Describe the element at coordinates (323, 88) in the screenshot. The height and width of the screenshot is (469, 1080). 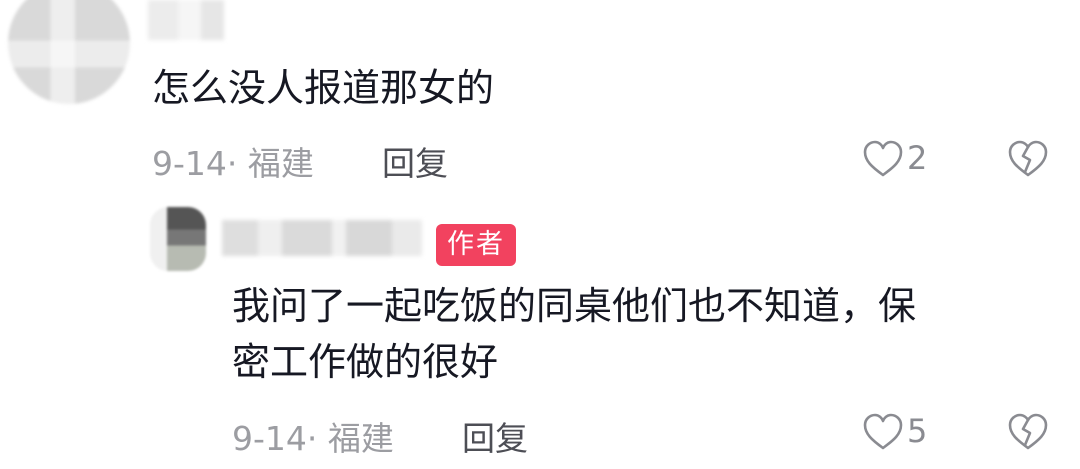
I see `comment-text: 怎么没人报道那女的` at that location.